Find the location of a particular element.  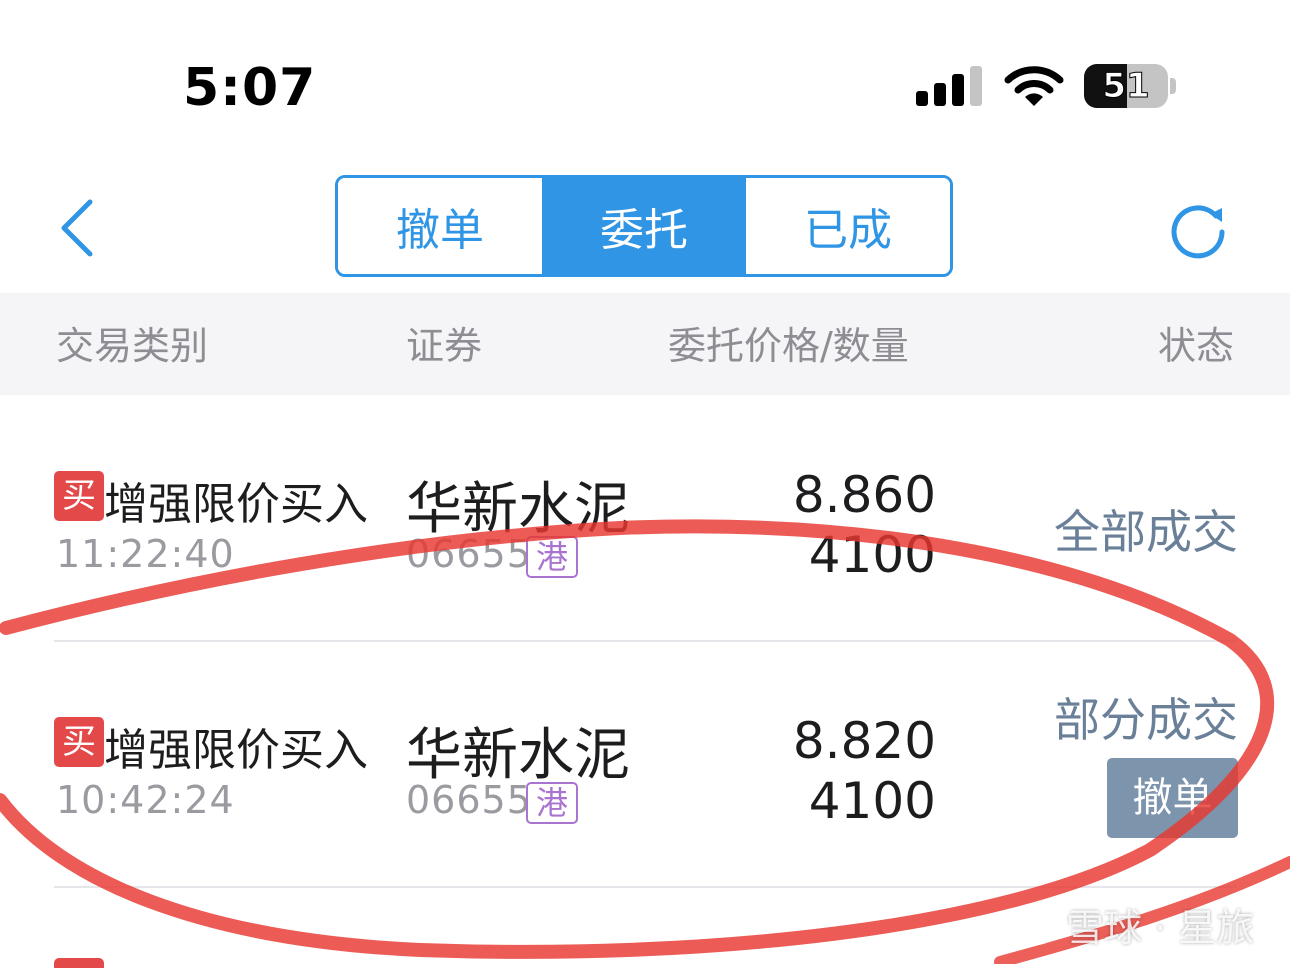

tab-orders: 委托 is located at coordinates (644, 226).